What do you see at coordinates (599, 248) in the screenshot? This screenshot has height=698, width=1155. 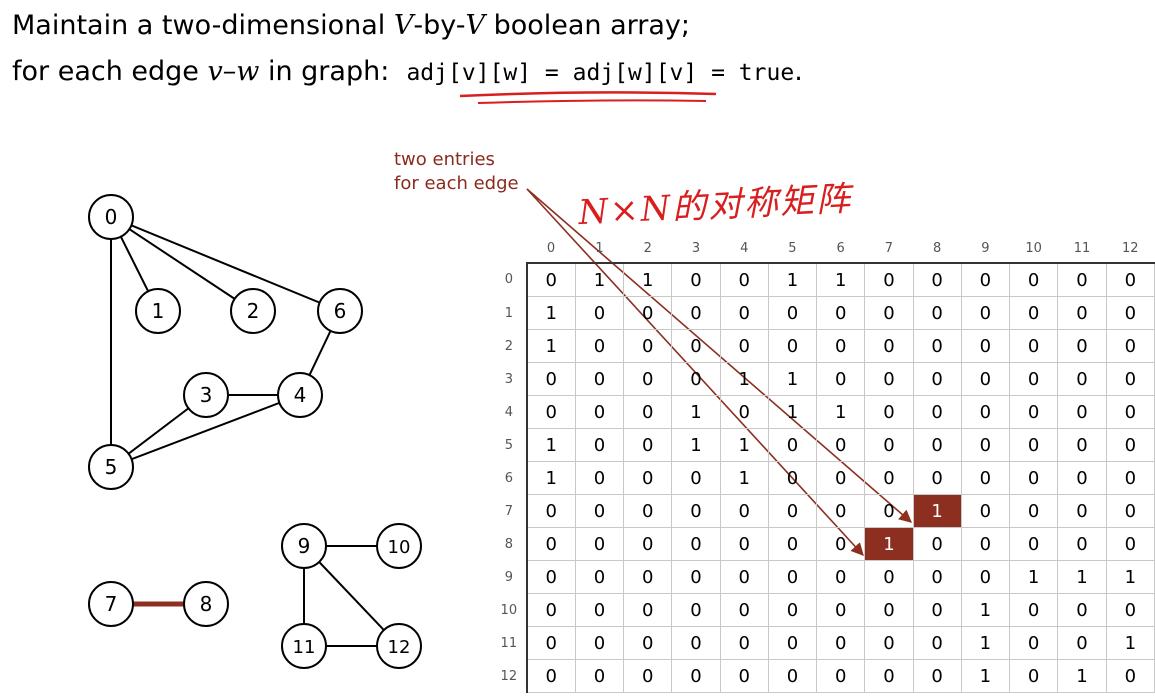 I see `matrix-column-header: 1` at bounding box center [599, 248].